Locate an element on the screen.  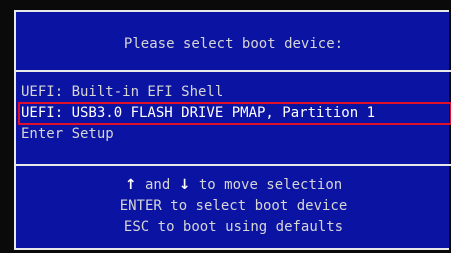
help-and-text: and is located at coordinates (157, 185).